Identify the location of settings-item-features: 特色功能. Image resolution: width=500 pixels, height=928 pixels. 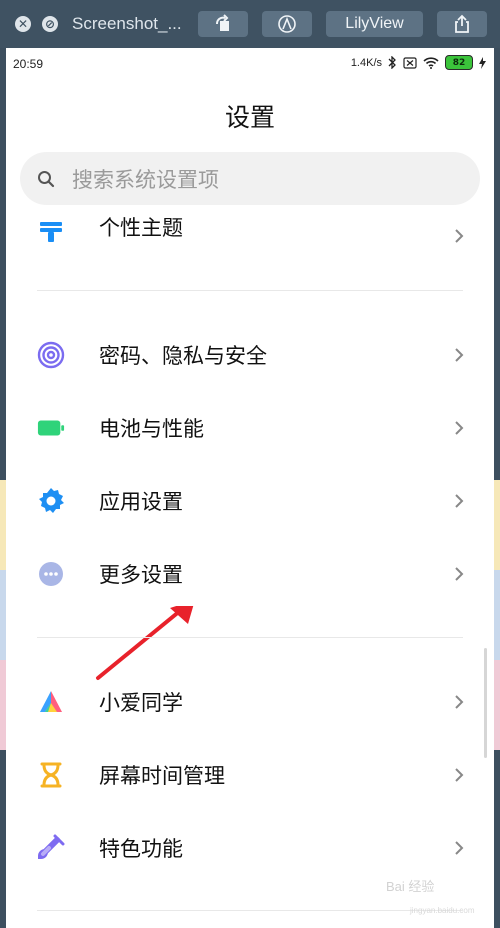
(250, 848).